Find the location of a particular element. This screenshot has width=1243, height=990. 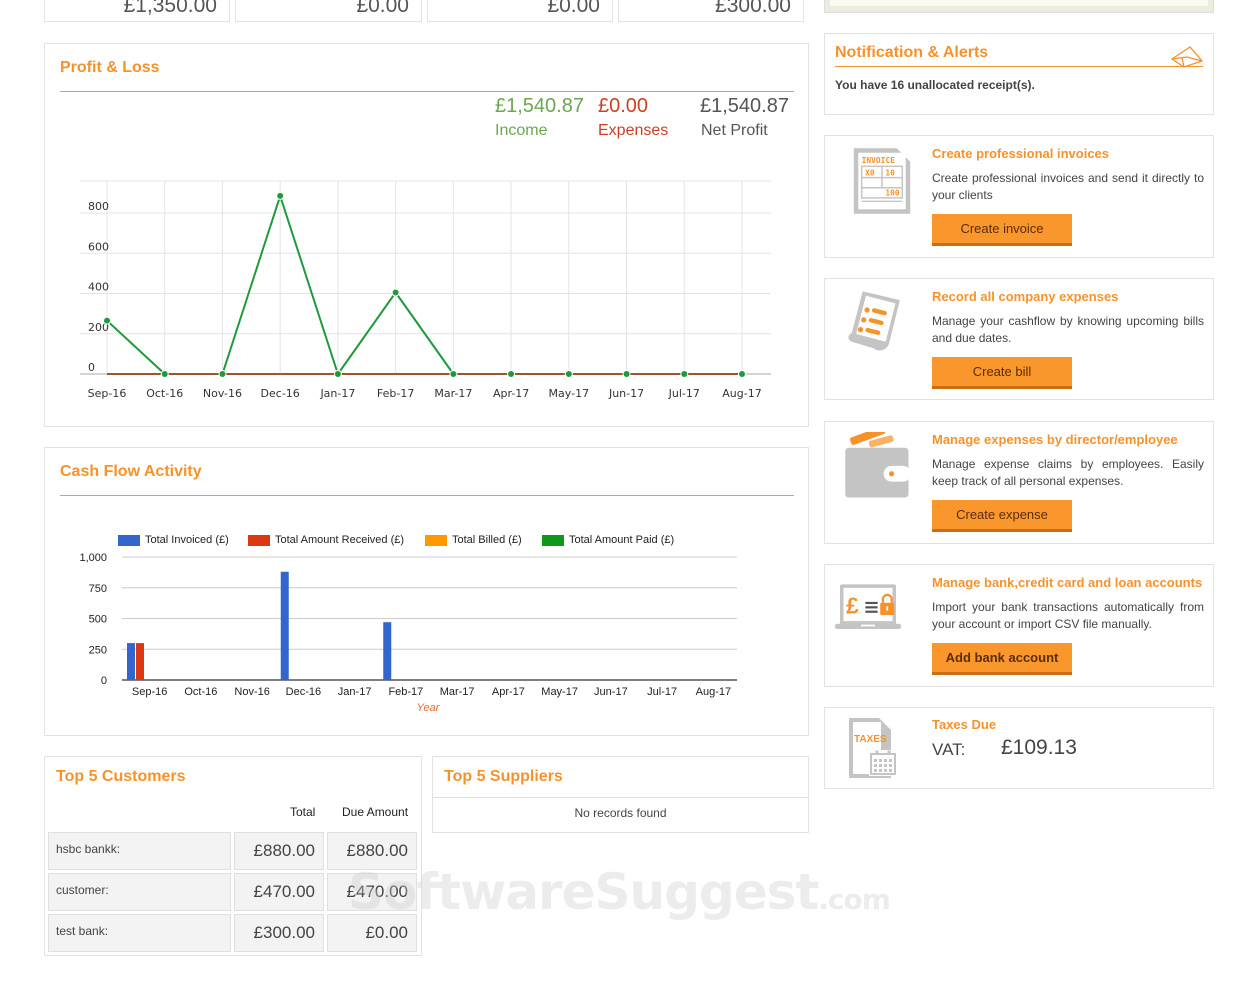

bar-total-amount-received is located at coordinates (140, 661).